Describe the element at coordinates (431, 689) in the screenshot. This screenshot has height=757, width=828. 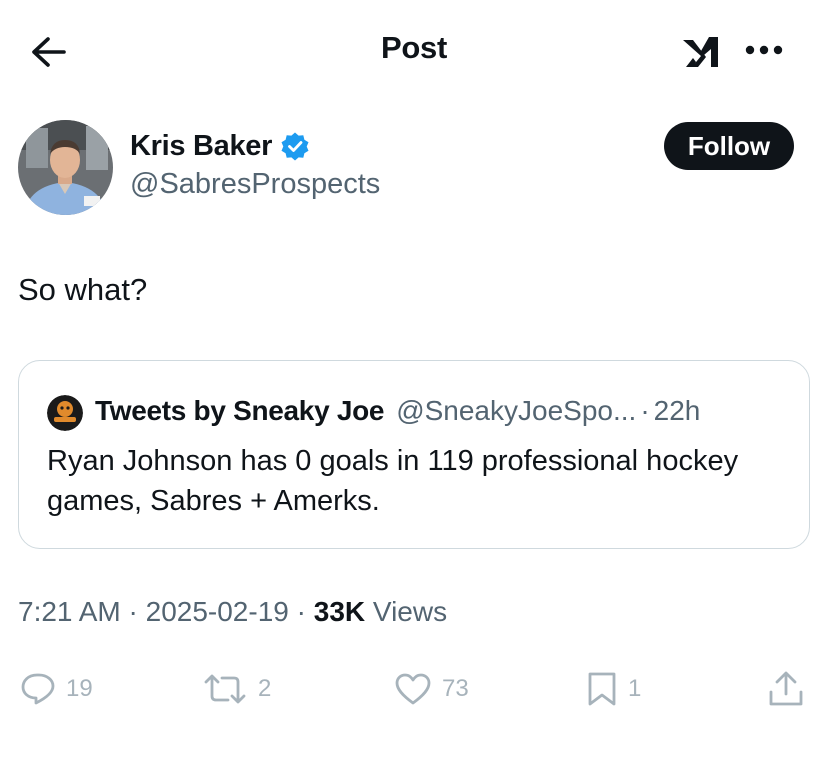
I see `like-button: 73` at that location.